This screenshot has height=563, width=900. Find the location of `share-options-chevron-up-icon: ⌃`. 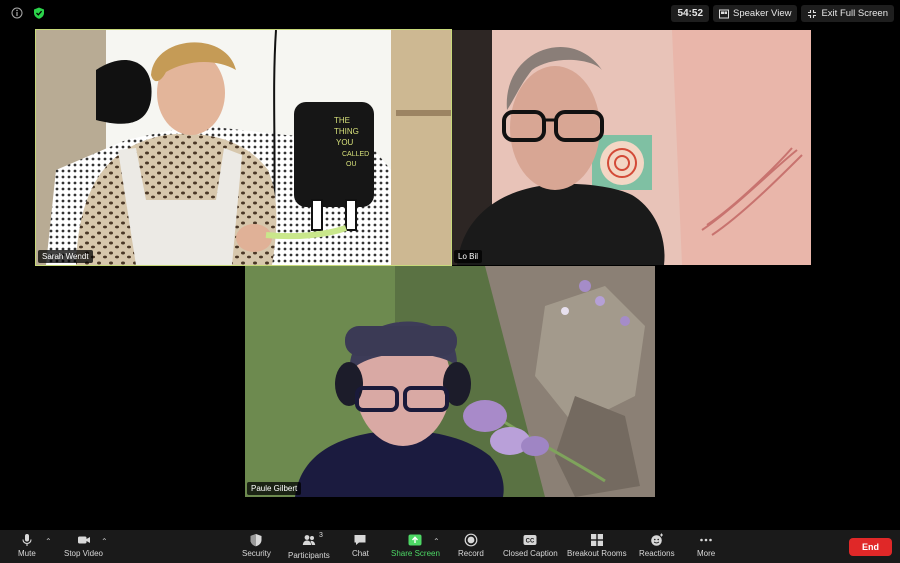

share-options-chevron-up-icon: ⌃ is located at coordinates (436, 541).